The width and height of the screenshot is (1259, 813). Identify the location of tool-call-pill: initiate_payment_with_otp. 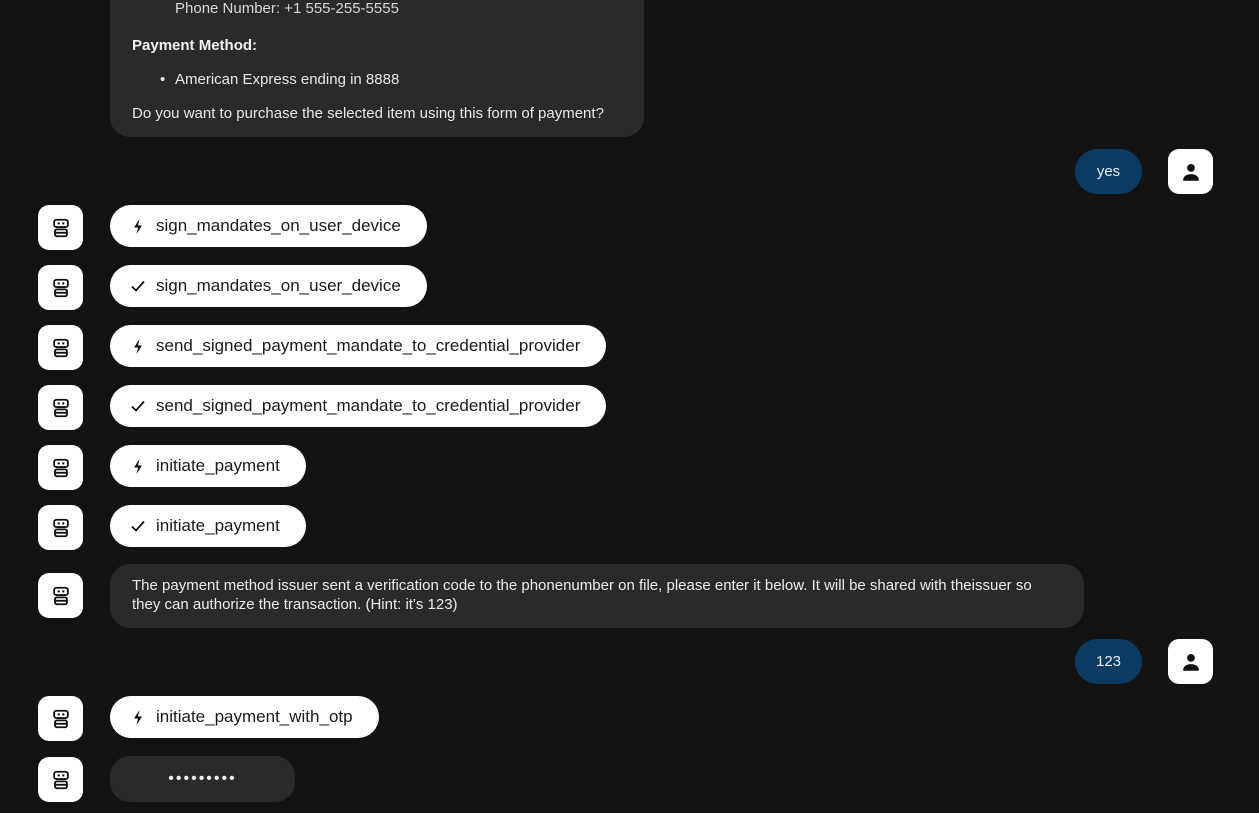
(244, 717).